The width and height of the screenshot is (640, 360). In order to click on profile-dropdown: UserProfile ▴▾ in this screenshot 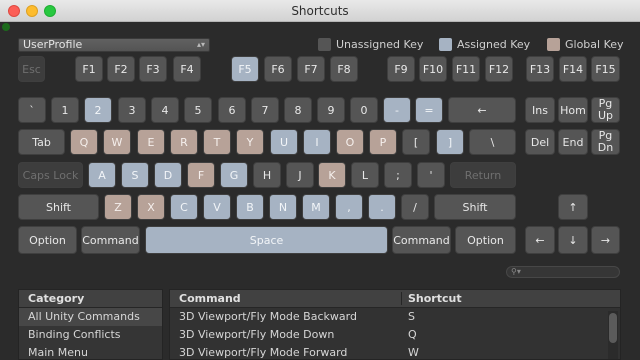, I will do `click(114, 45)`.